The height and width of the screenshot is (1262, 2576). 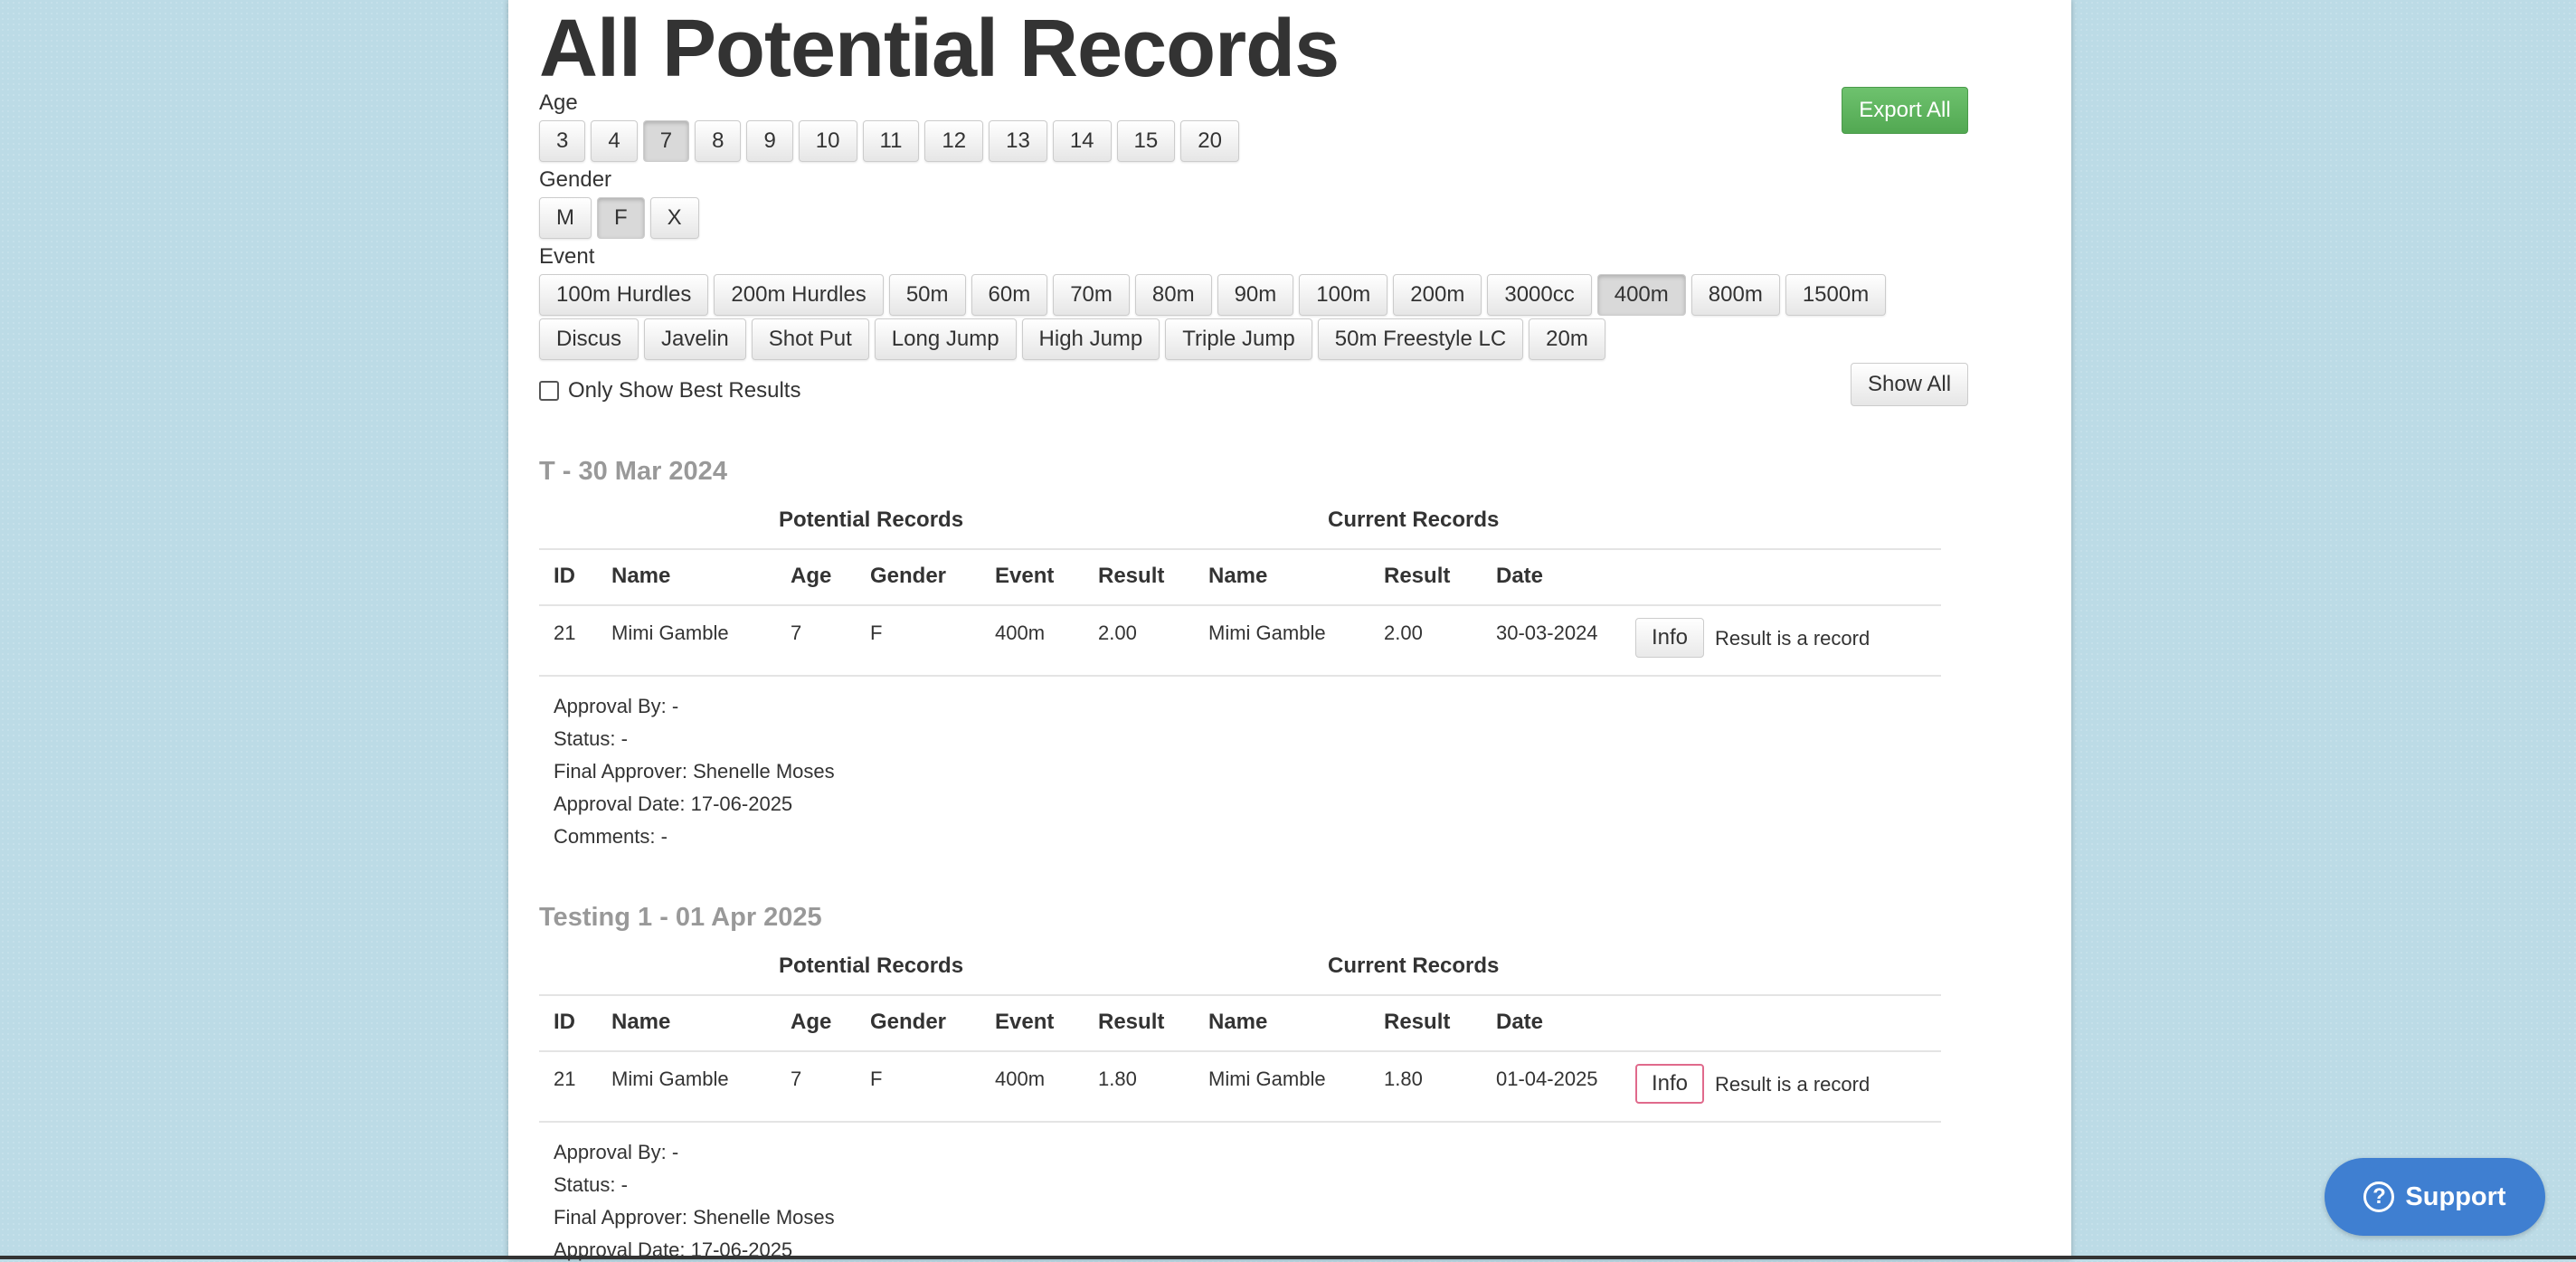 I want to click on event-button-100m-hurdles: 100m Hurdles, so click(x=624, y=295).